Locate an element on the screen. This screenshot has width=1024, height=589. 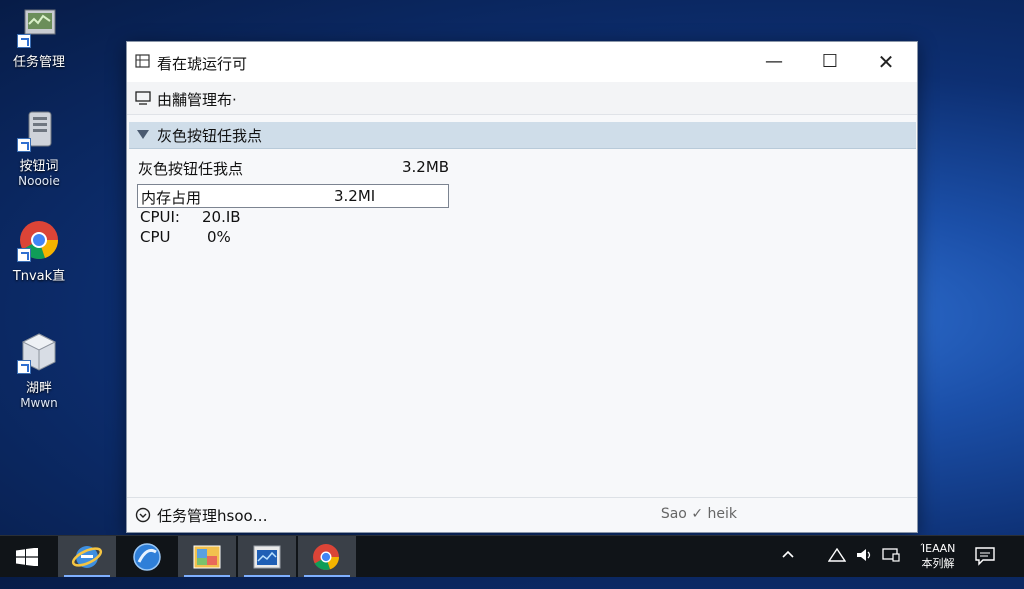
desktop-icon-chrome: Tnvak直 is located at coordinates (39, 251).